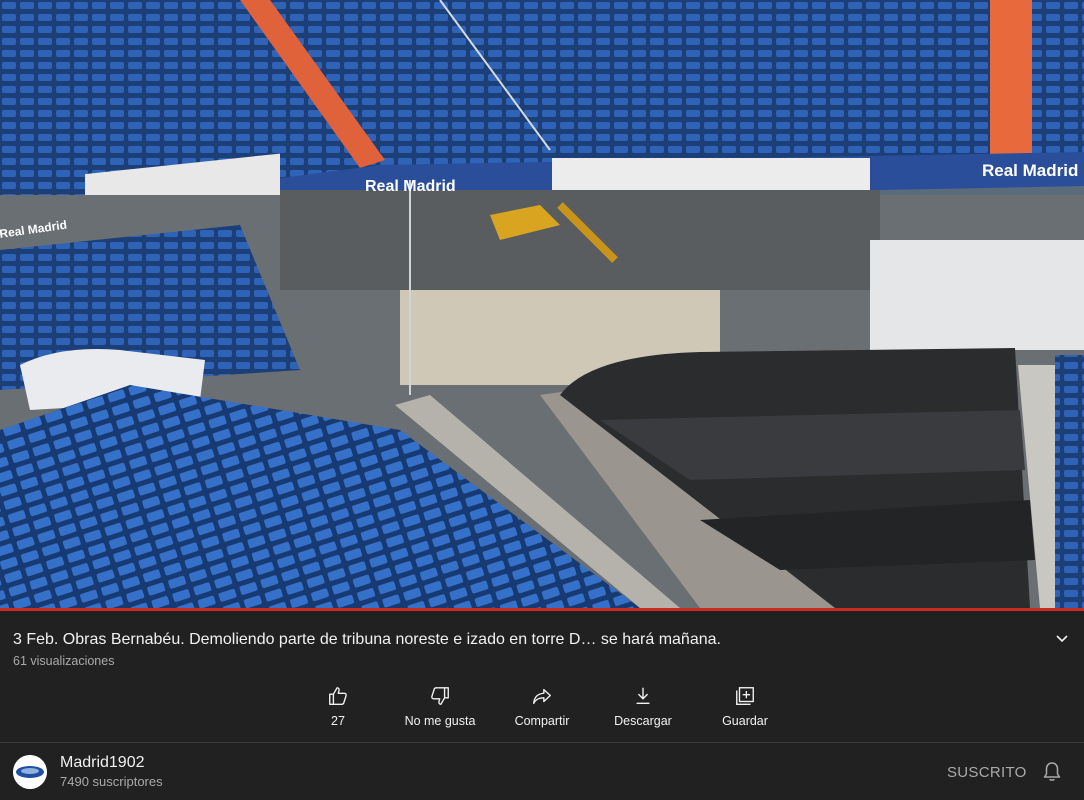 Image resolution: width=1084 pixels, height=800 pixels. Describe the element at coordinates (745, 721) in the screenshot. I see `save-label: Guardar` at that location.